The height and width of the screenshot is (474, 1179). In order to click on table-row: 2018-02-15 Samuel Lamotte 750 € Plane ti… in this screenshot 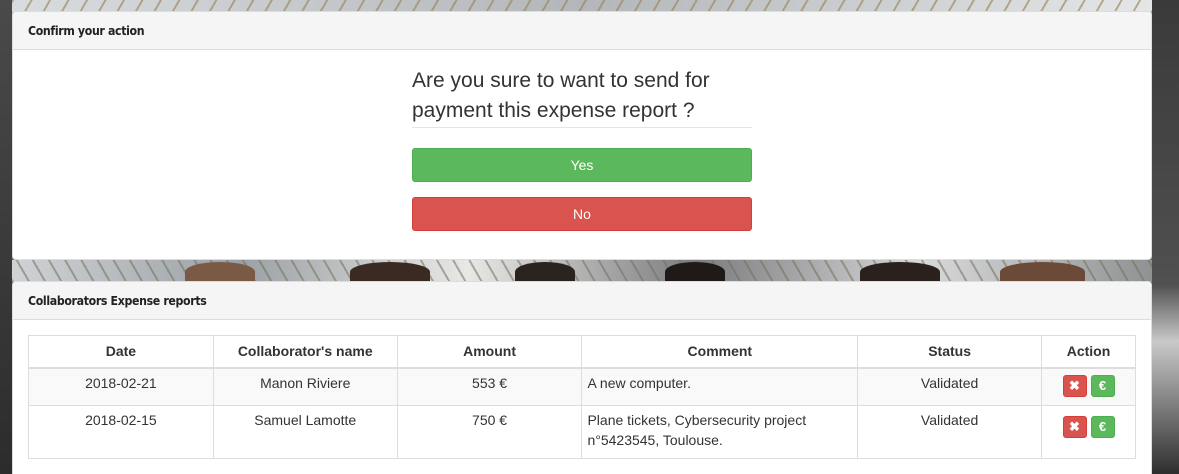, I will do `click(582, 431)`.